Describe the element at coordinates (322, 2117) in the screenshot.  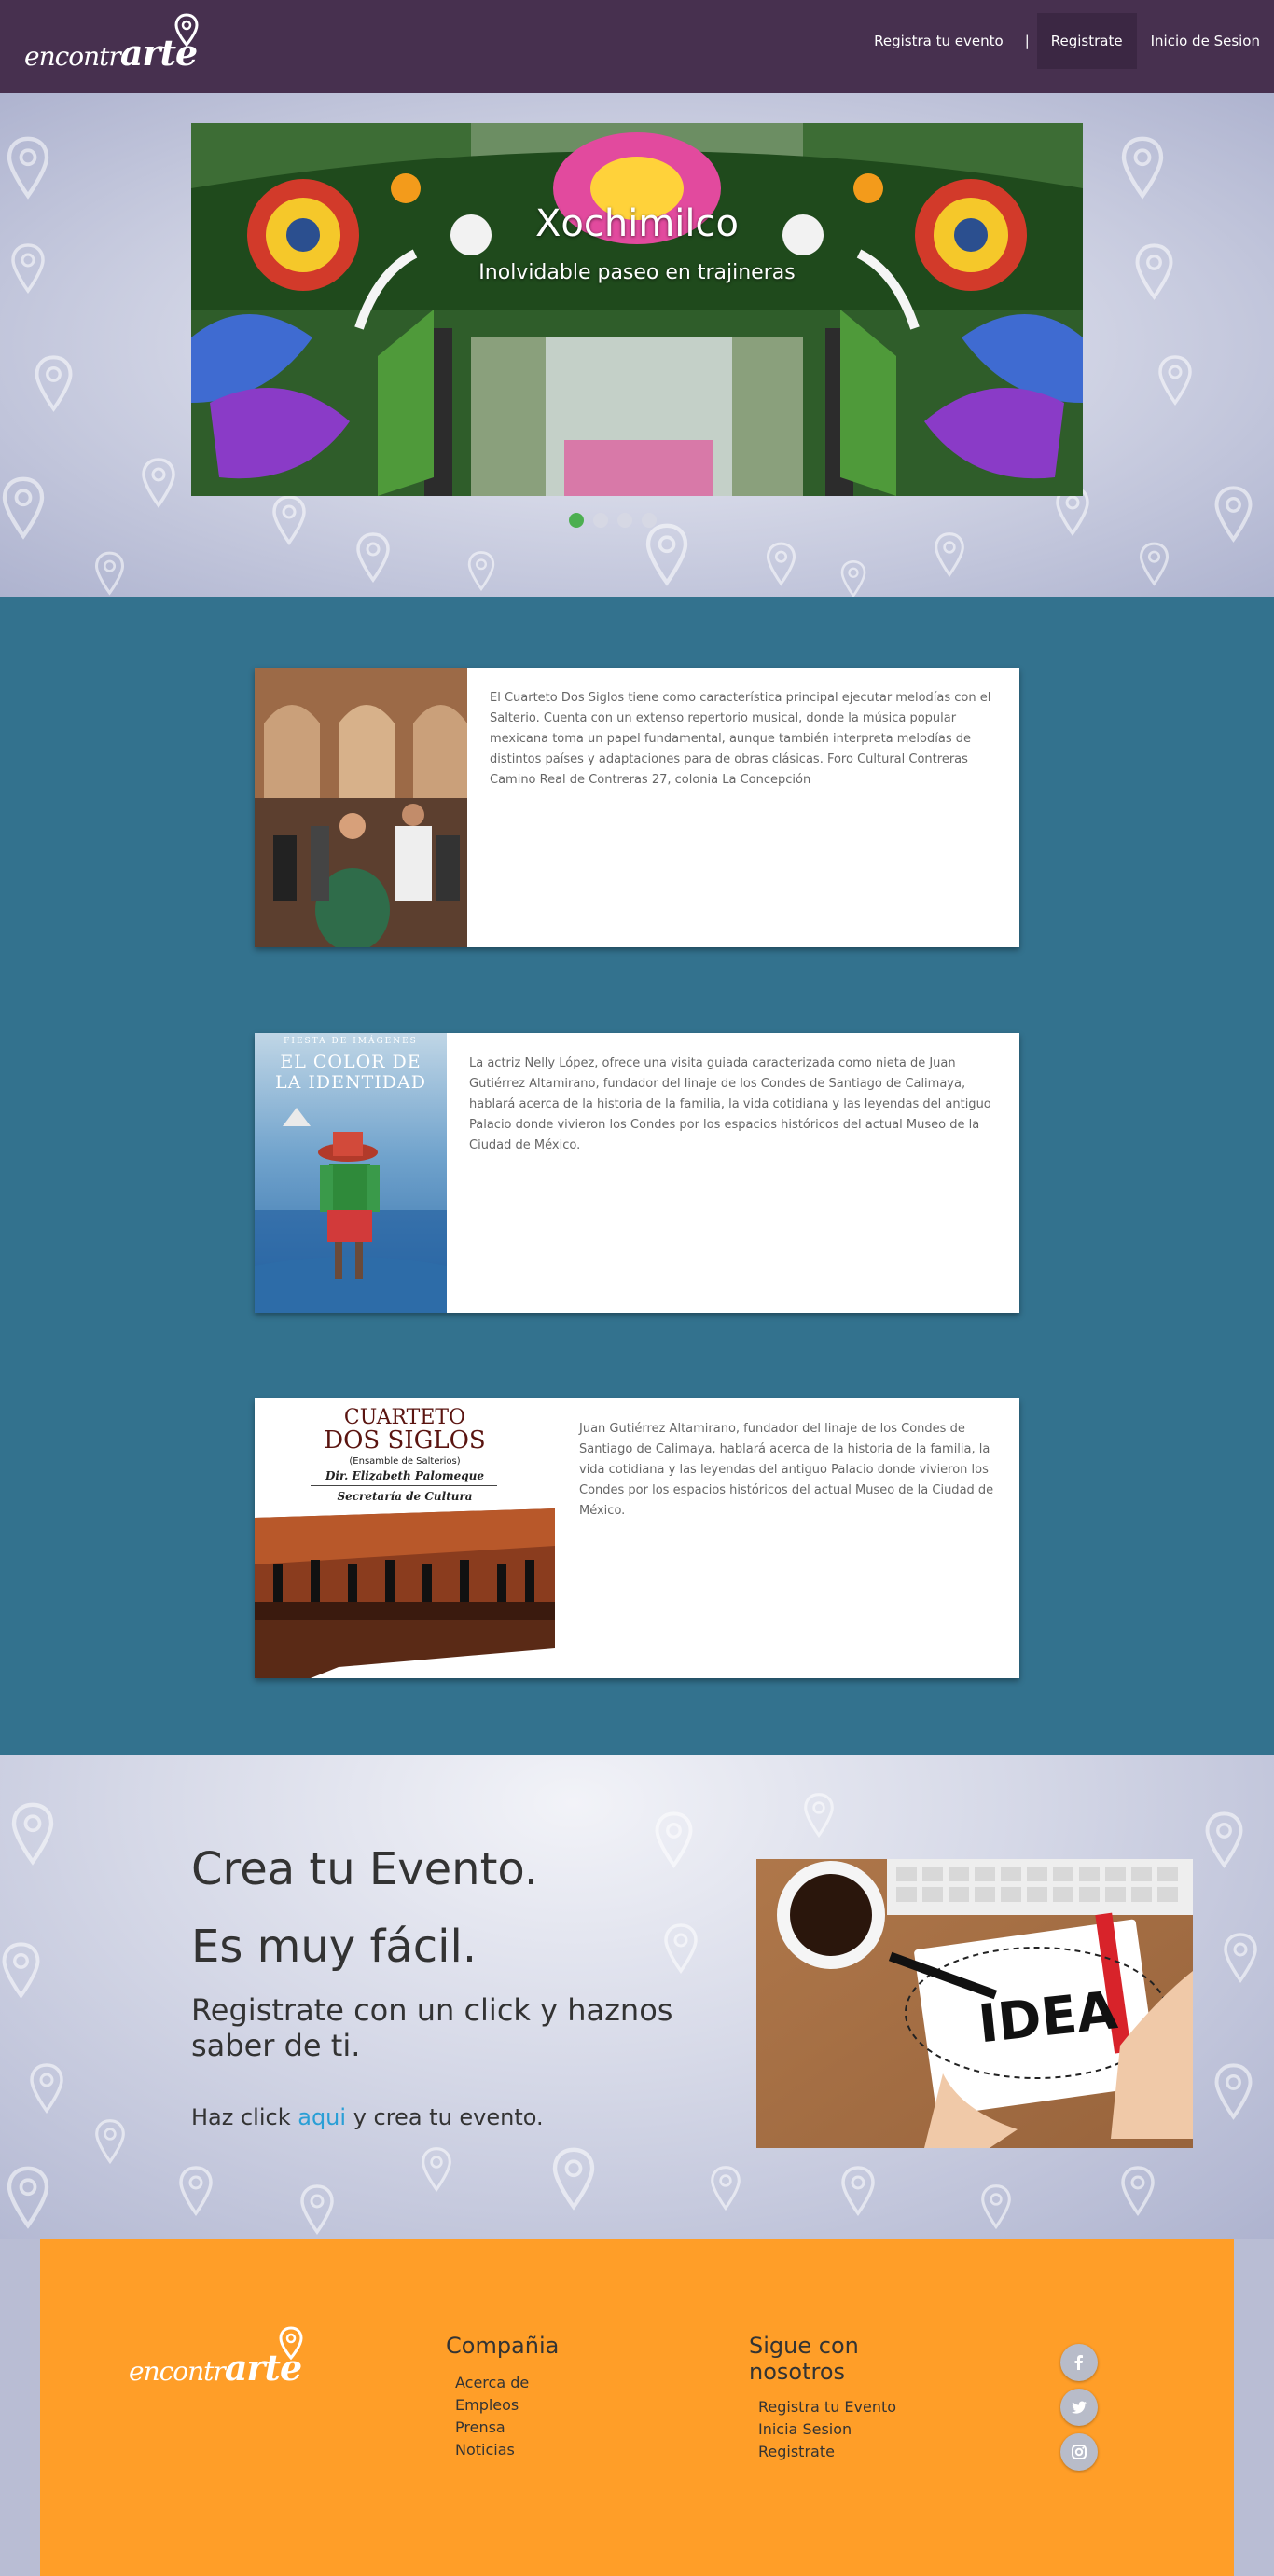
I see `create-event-link: aqui` at that location.